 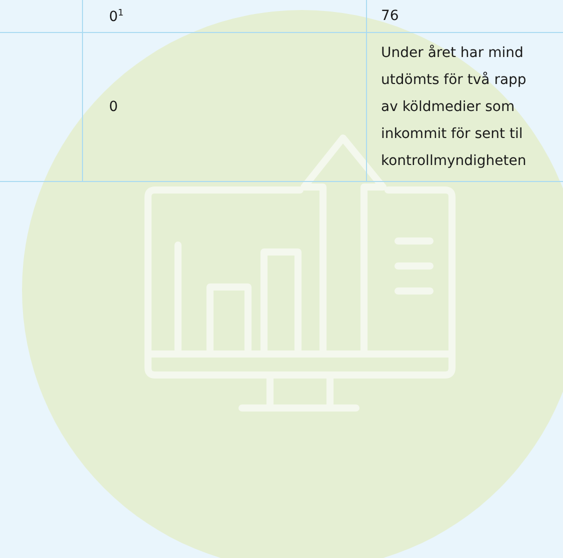 I want to click on table-cell-text: 76, so click(x=390, y=16).